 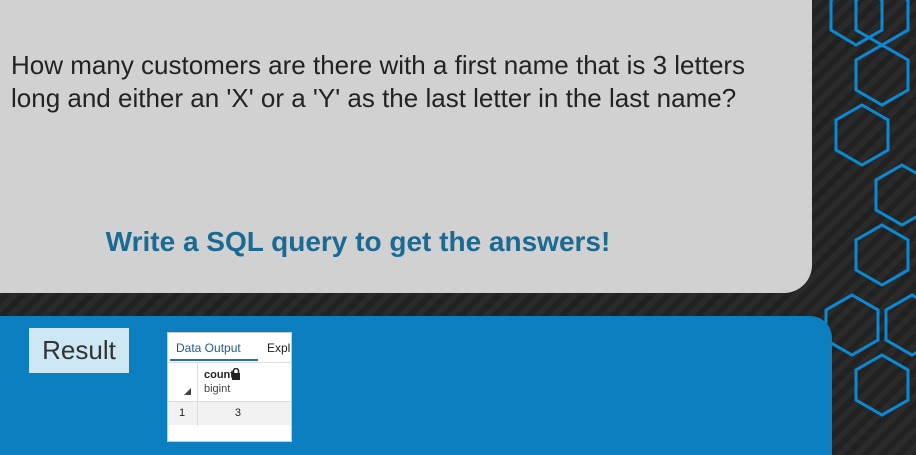 I want to click on tab-bar: Data Output Expl, so click(x=229, y=348).